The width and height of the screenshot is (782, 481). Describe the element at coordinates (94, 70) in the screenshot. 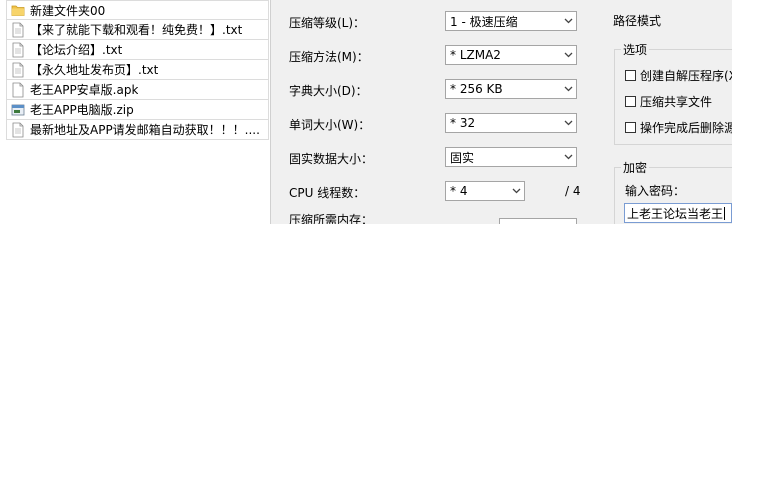

I see `file-name: 【永久地址发布页】.txt` at that location.